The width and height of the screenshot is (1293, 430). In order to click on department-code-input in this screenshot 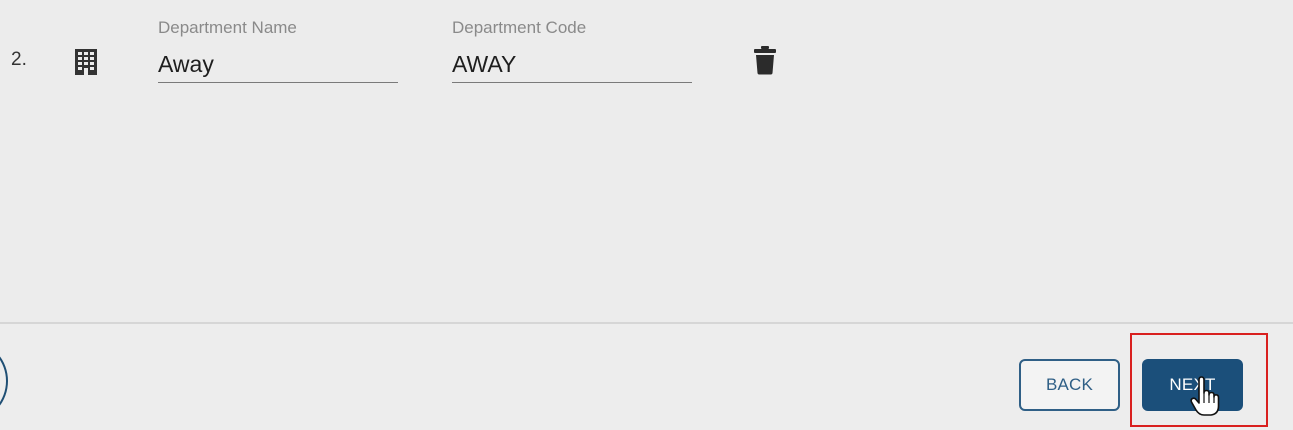, I will do `click(572, 65)`.